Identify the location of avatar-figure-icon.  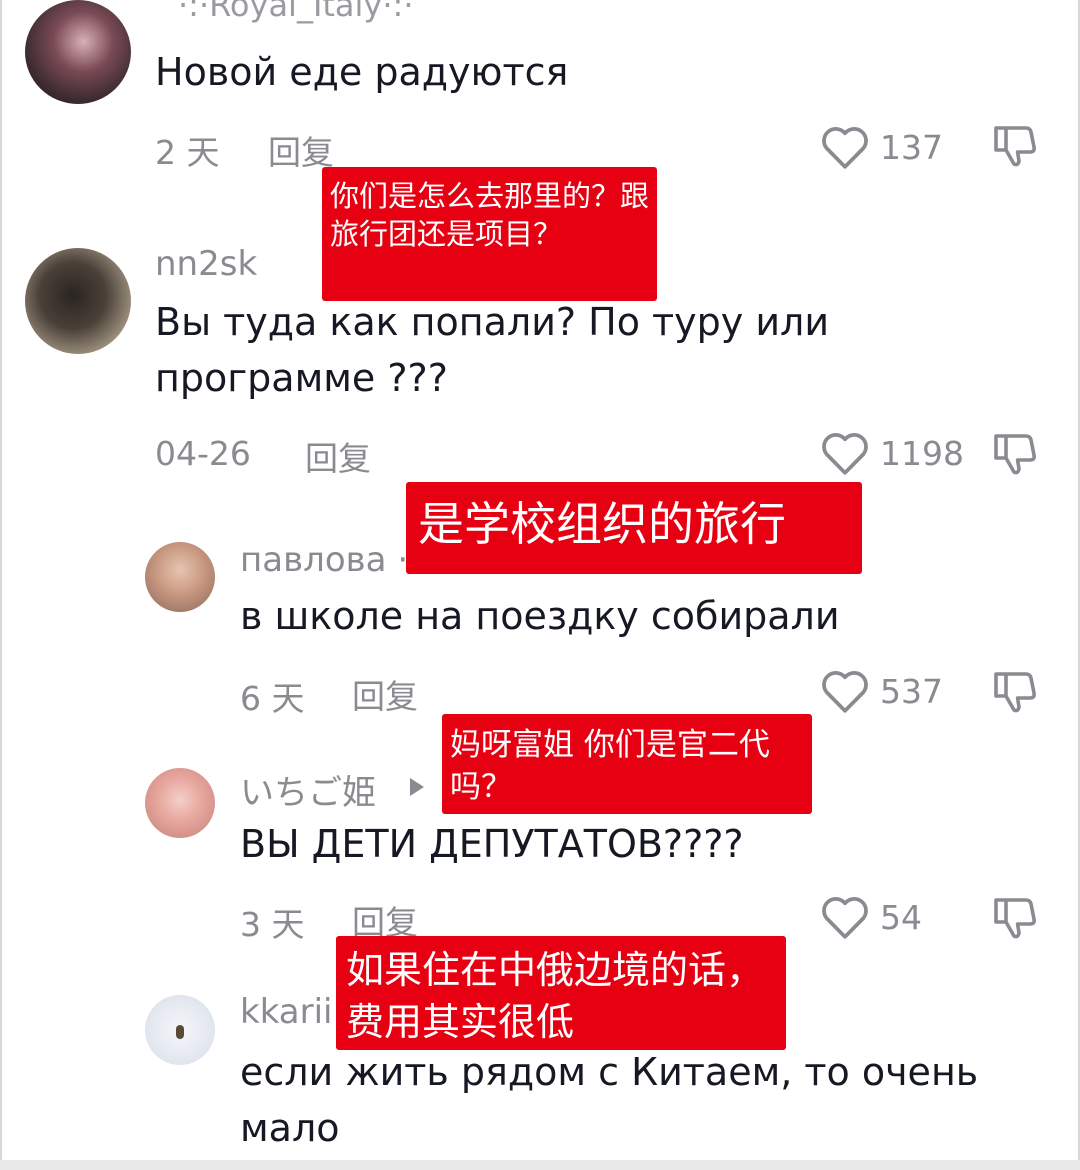
(180, 1032).